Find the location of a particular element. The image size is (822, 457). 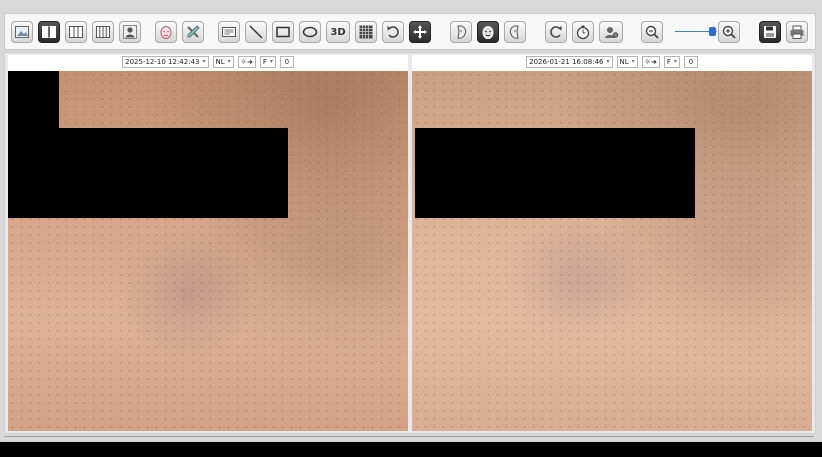

split-4-view-icon is located at coordinates (103, 32).